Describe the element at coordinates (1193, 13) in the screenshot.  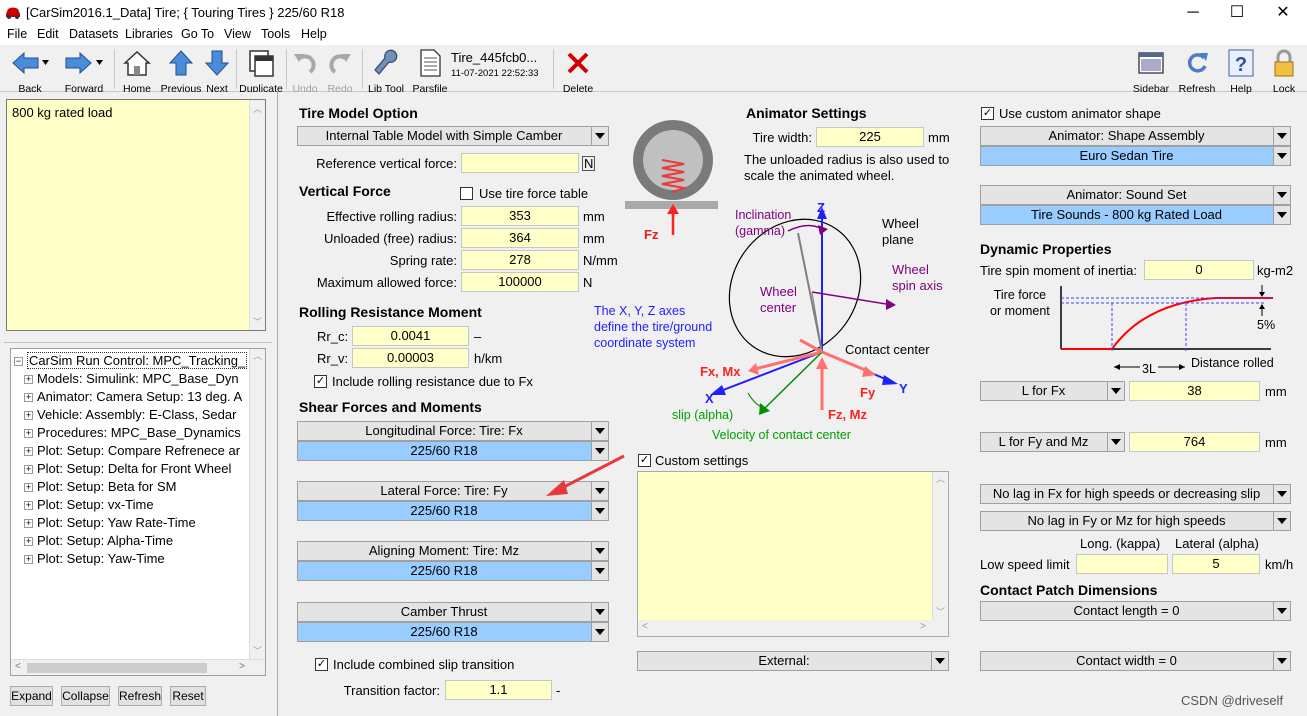
I see `minimize-button: ─` at that location.